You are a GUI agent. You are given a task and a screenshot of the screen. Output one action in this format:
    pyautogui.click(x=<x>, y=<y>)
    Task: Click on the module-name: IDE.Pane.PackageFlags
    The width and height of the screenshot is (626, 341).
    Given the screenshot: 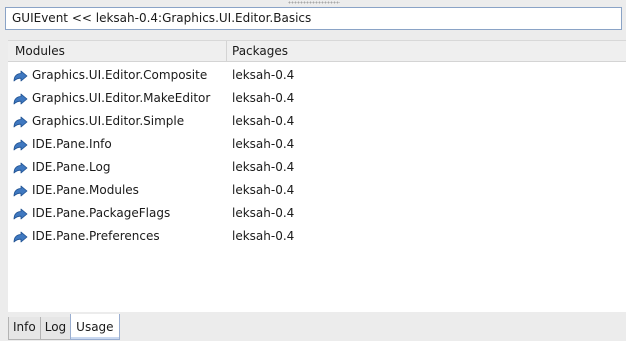 What is the action you would take?
    pyautogui.click(x=101, y=213)
    